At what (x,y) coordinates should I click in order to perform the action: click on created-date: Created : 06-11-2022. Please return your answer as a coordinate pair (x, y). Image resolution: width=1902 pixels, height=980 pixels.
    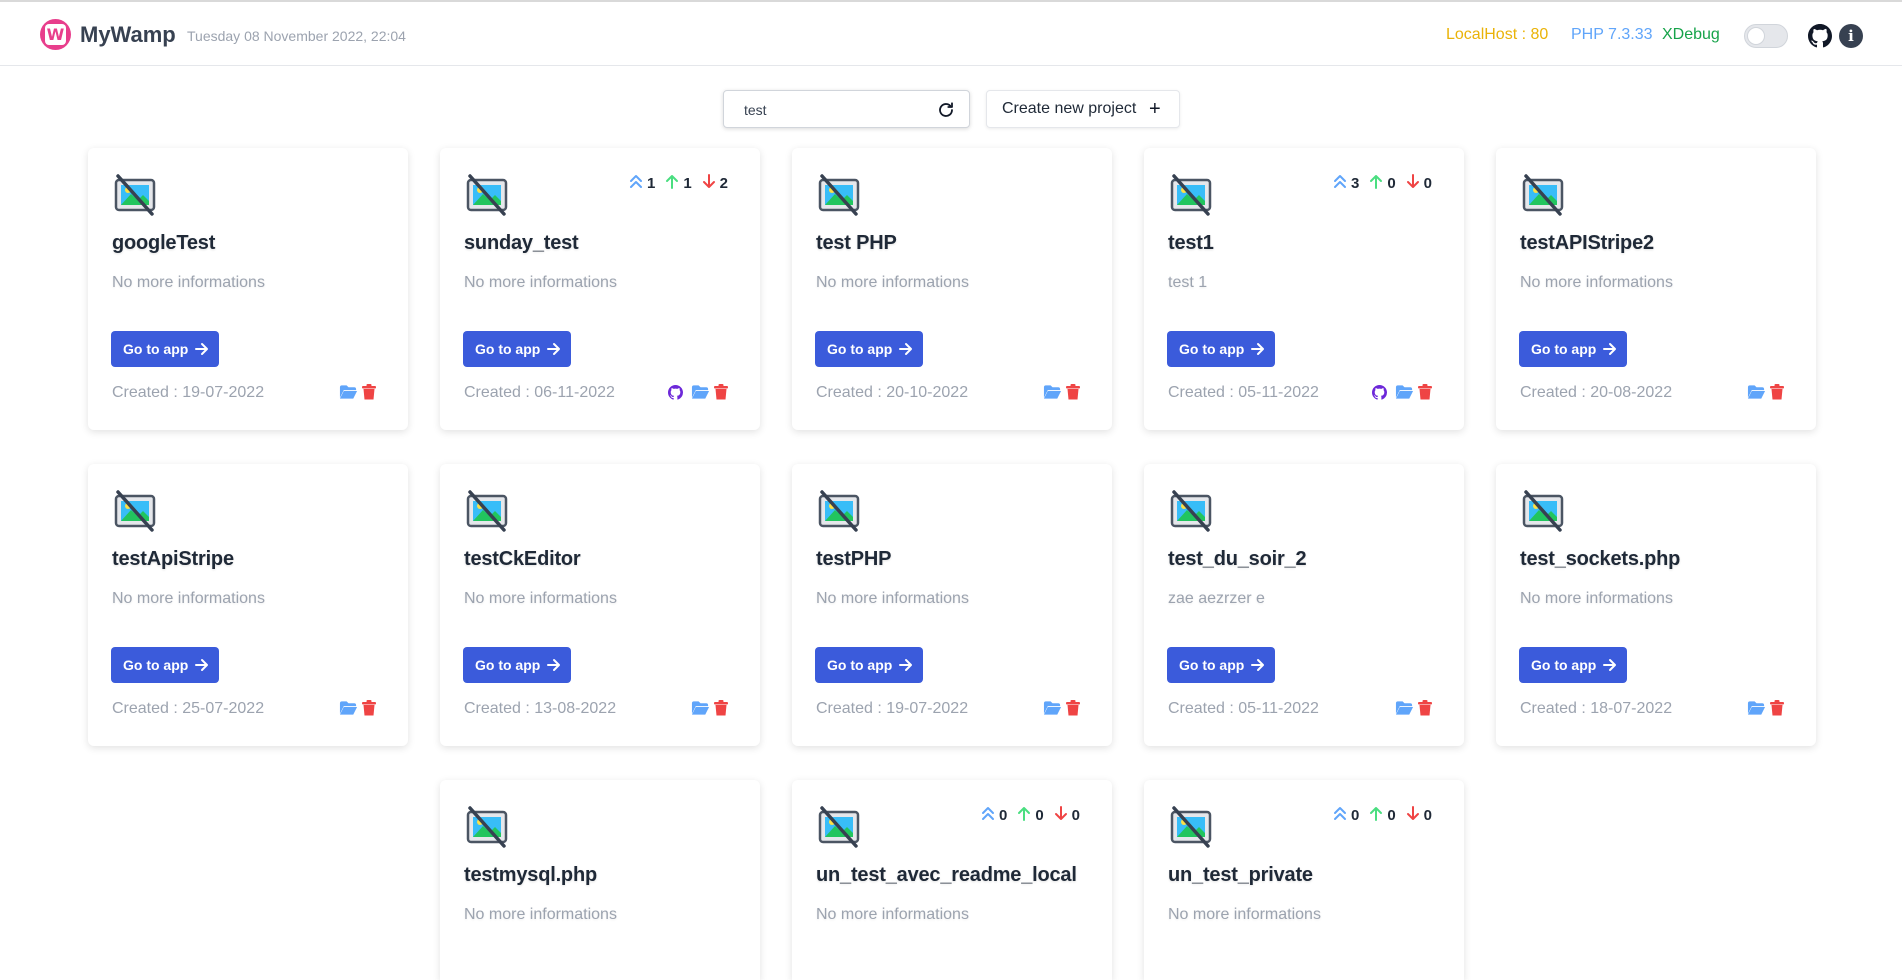
    Looking at the image, I should click on (539, 392).